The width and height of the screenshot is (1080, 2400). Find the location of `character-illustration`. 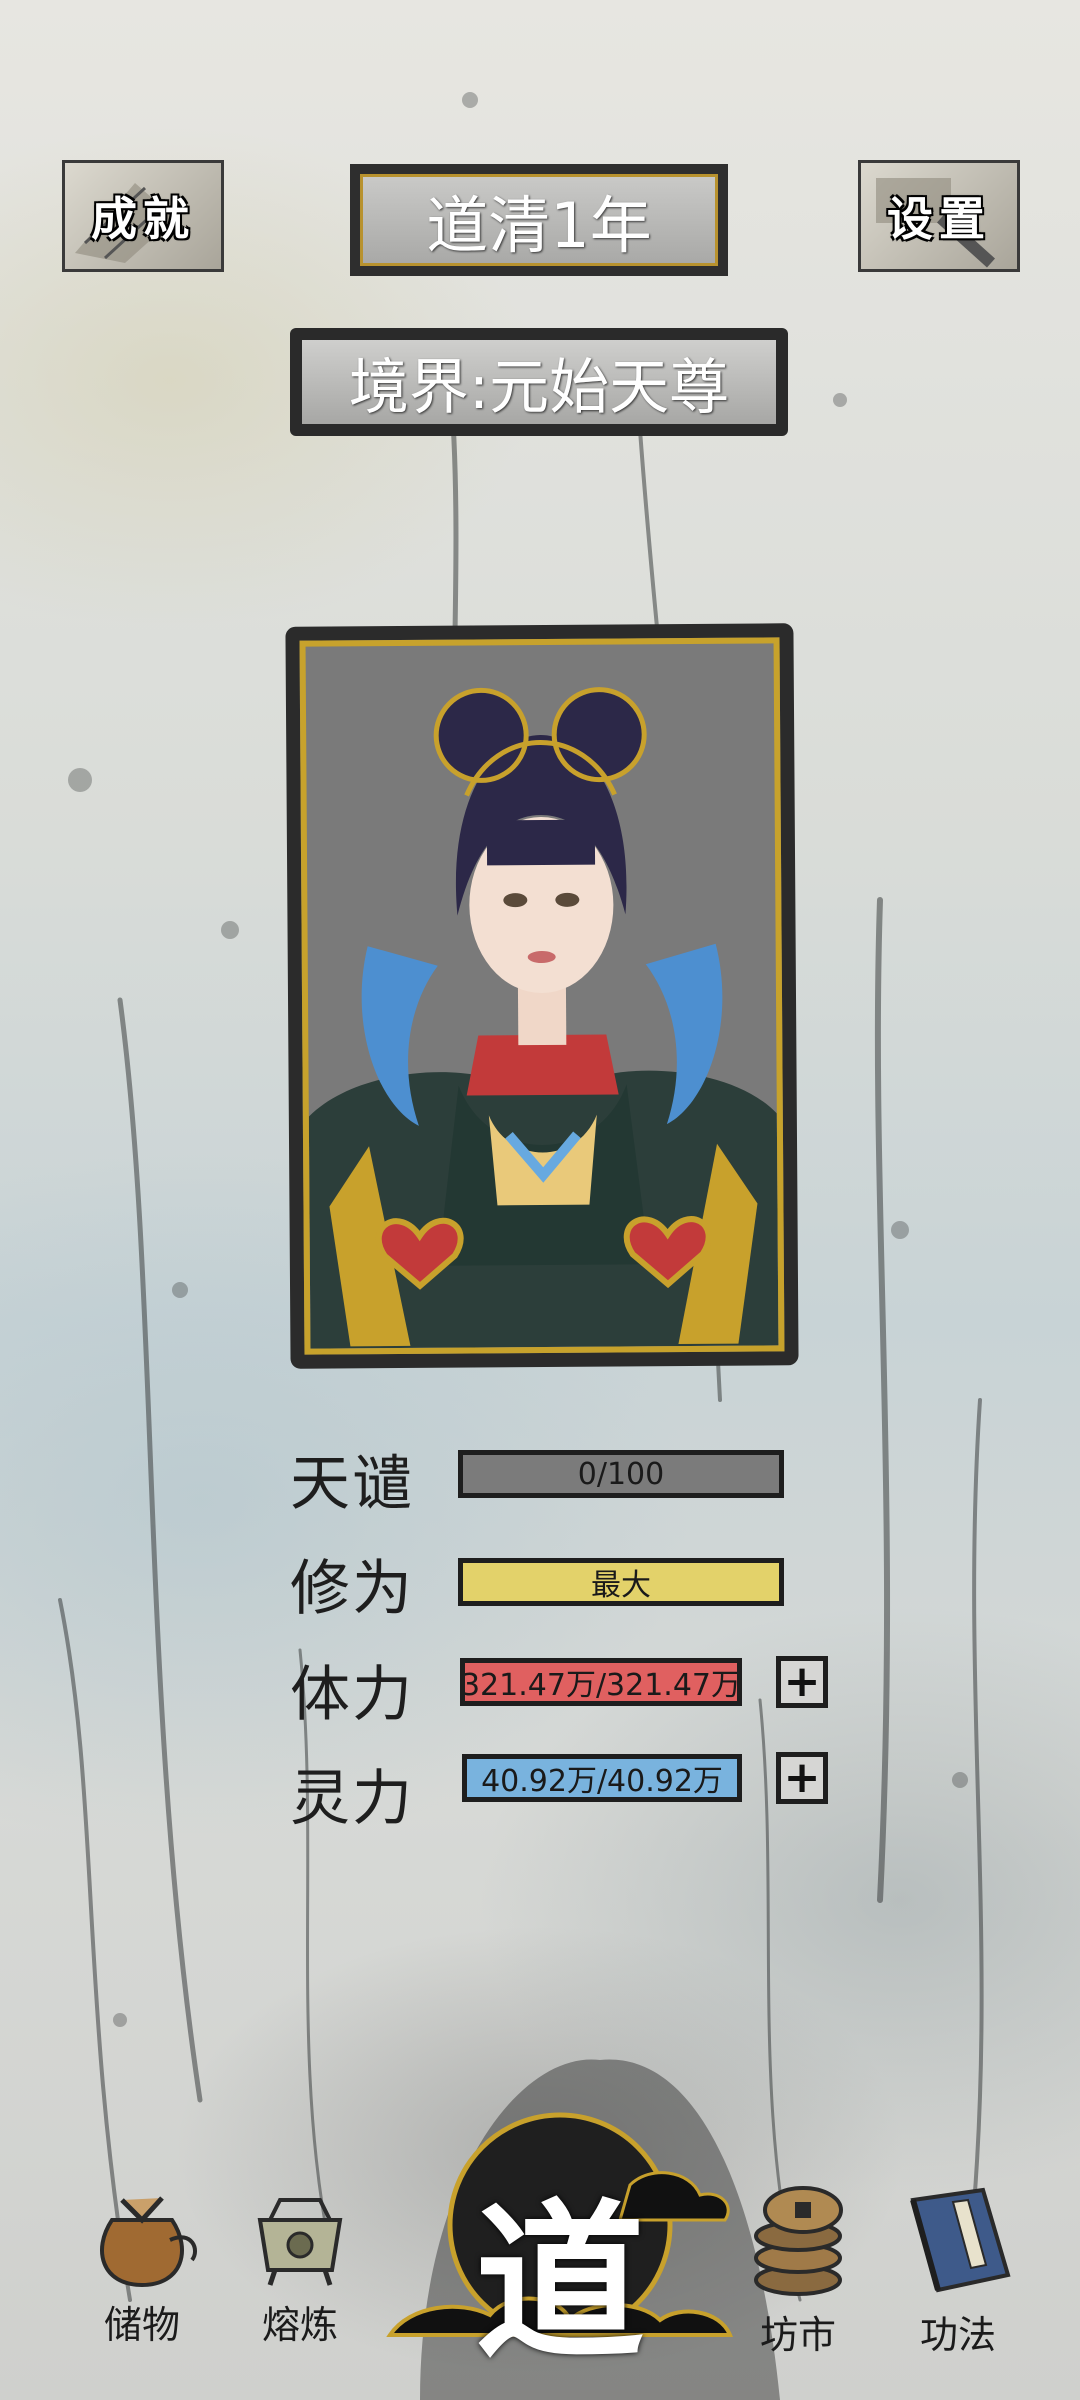

character-illustration is located at coordinates (543, 1018).